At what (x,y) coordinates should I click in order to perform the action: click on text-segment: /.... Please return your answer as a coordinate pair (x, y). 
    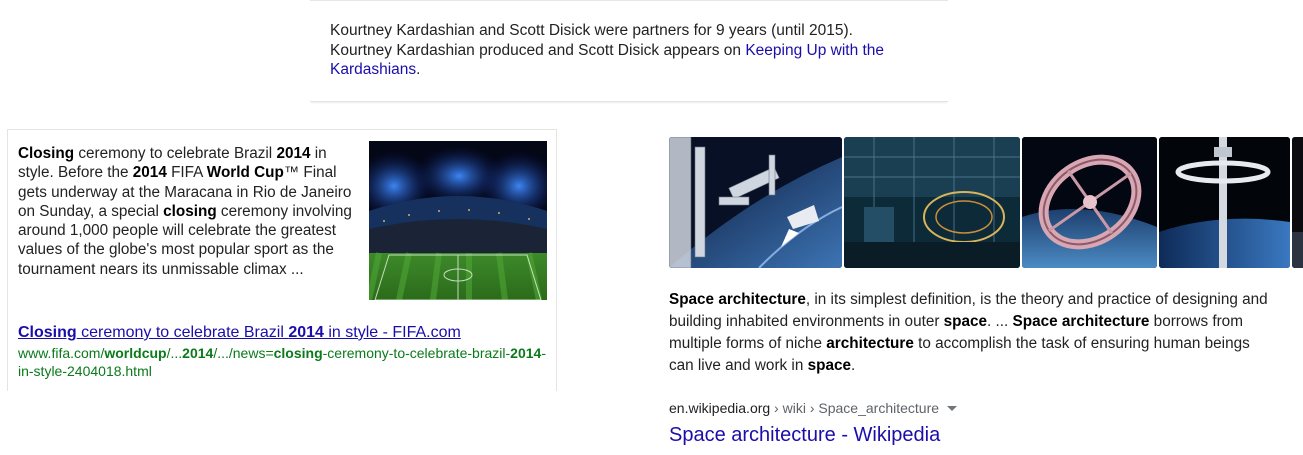
    Looking at the image, I should click on (174, 353).